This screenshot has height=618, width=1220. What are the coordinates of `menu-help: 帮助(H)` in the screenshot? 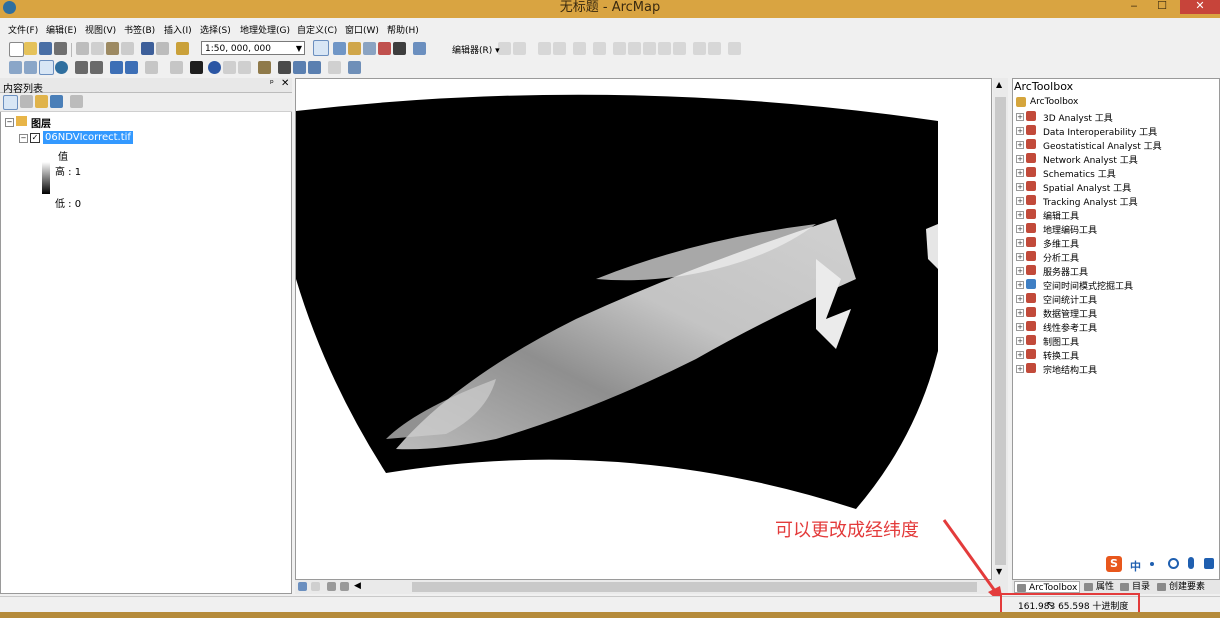 It's located at (403, 29).